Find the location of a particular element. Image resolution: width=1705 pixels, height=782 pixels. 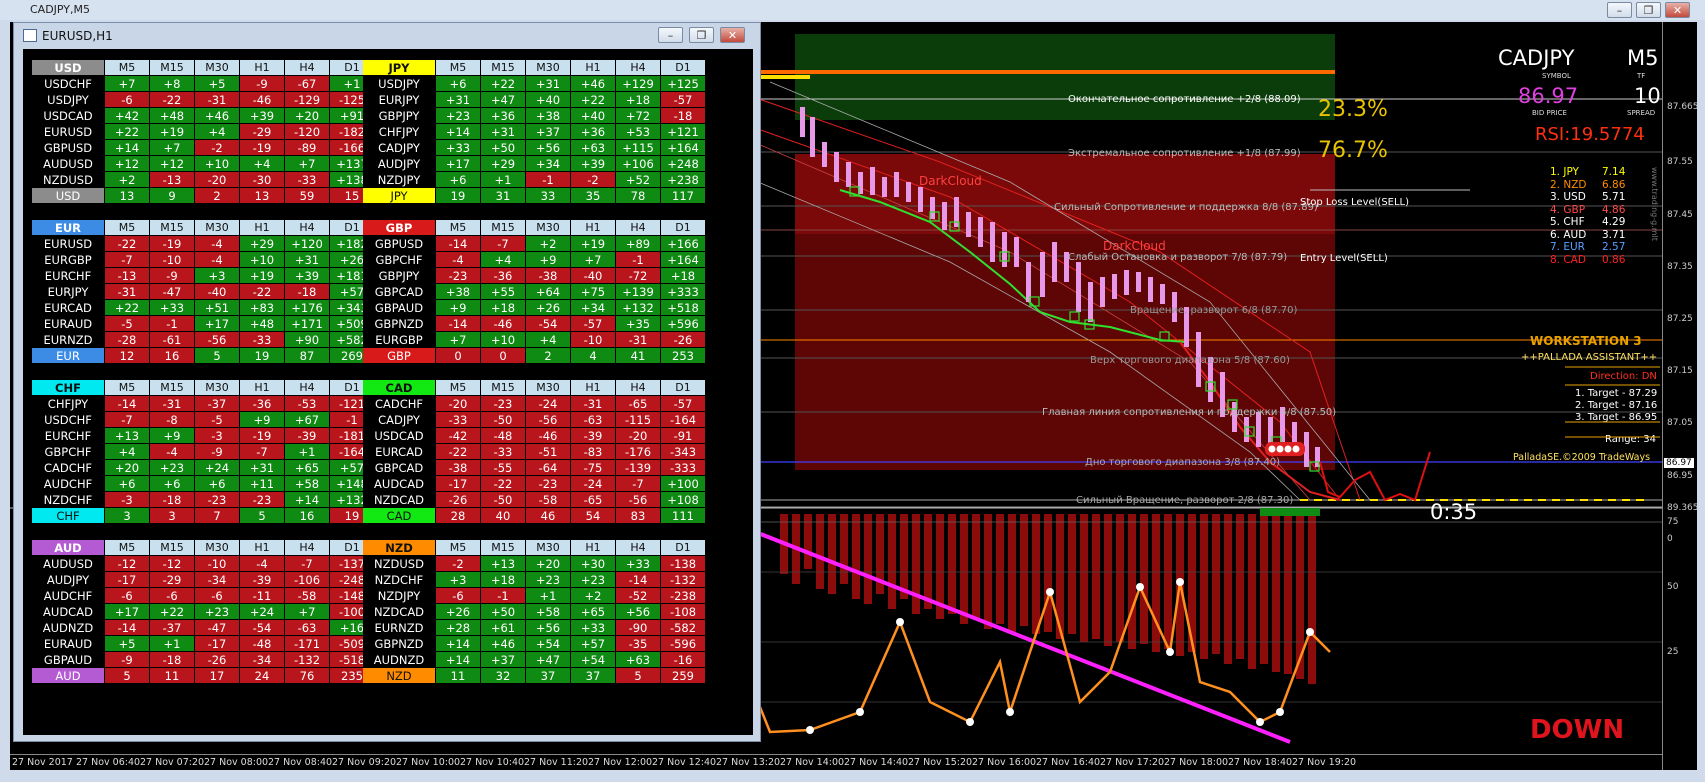

sum-value: 117 is located at coordinates (683, 195).